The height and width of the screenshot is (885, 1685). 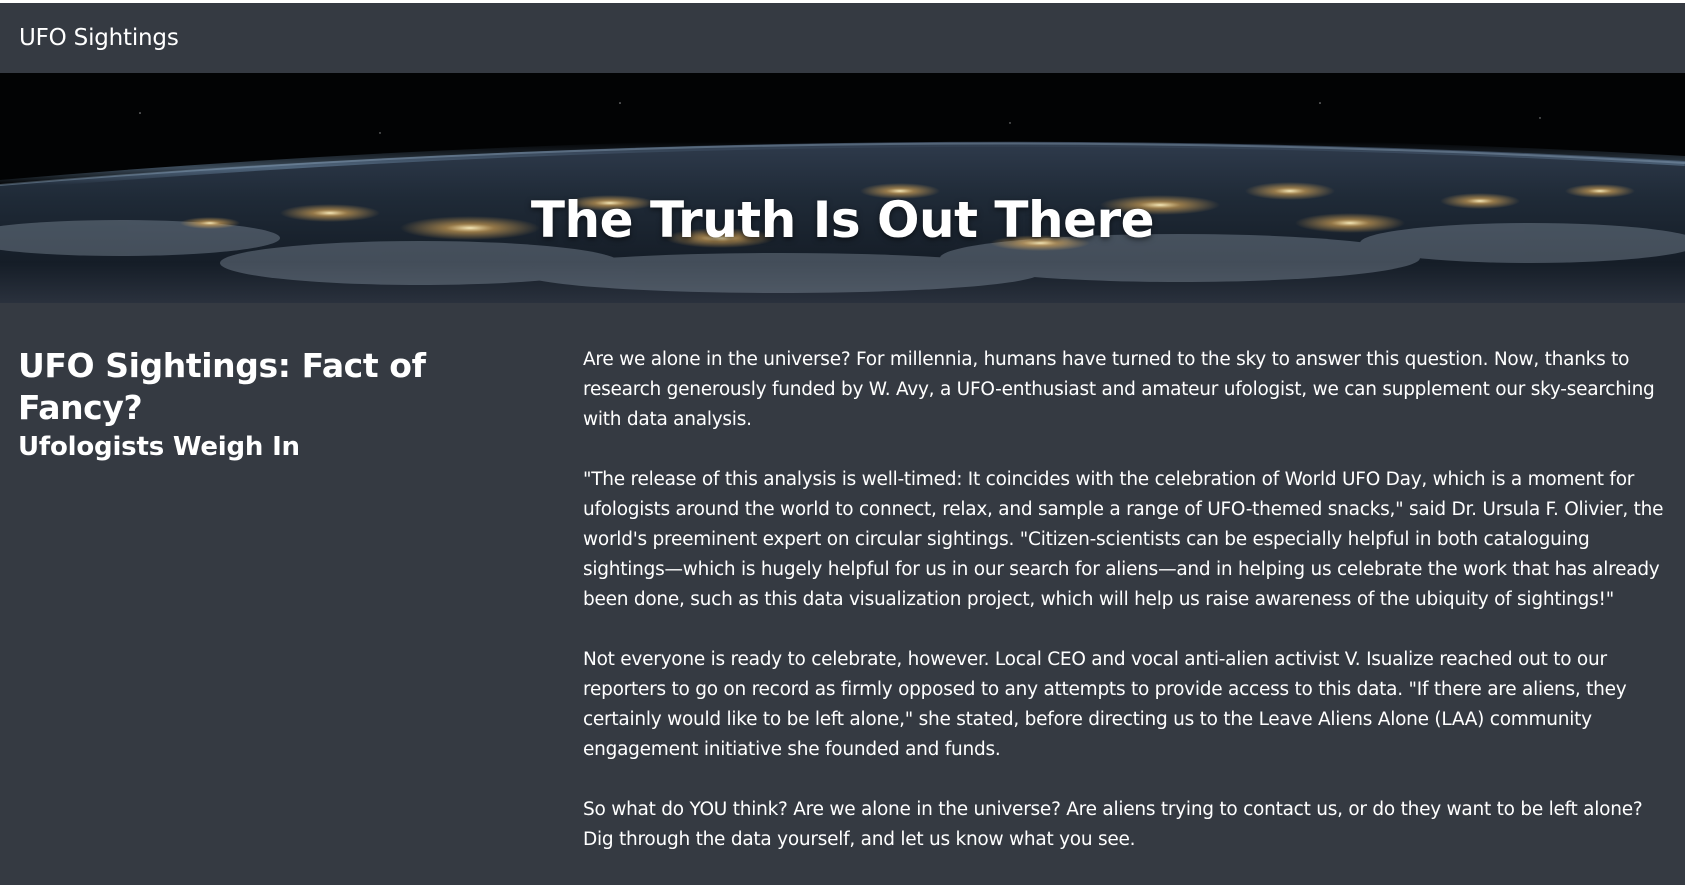 I want to click on navbar: UFO Sightings, so click(x=842, y=38).